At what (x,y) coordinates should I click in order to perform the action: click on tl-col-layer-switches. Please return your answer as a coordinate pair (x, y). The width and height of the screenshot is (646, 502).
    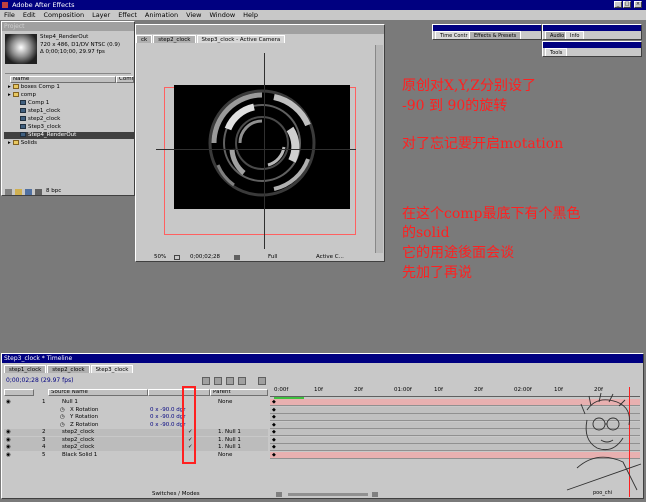
    Looking at the image, I should click on (179, 392).